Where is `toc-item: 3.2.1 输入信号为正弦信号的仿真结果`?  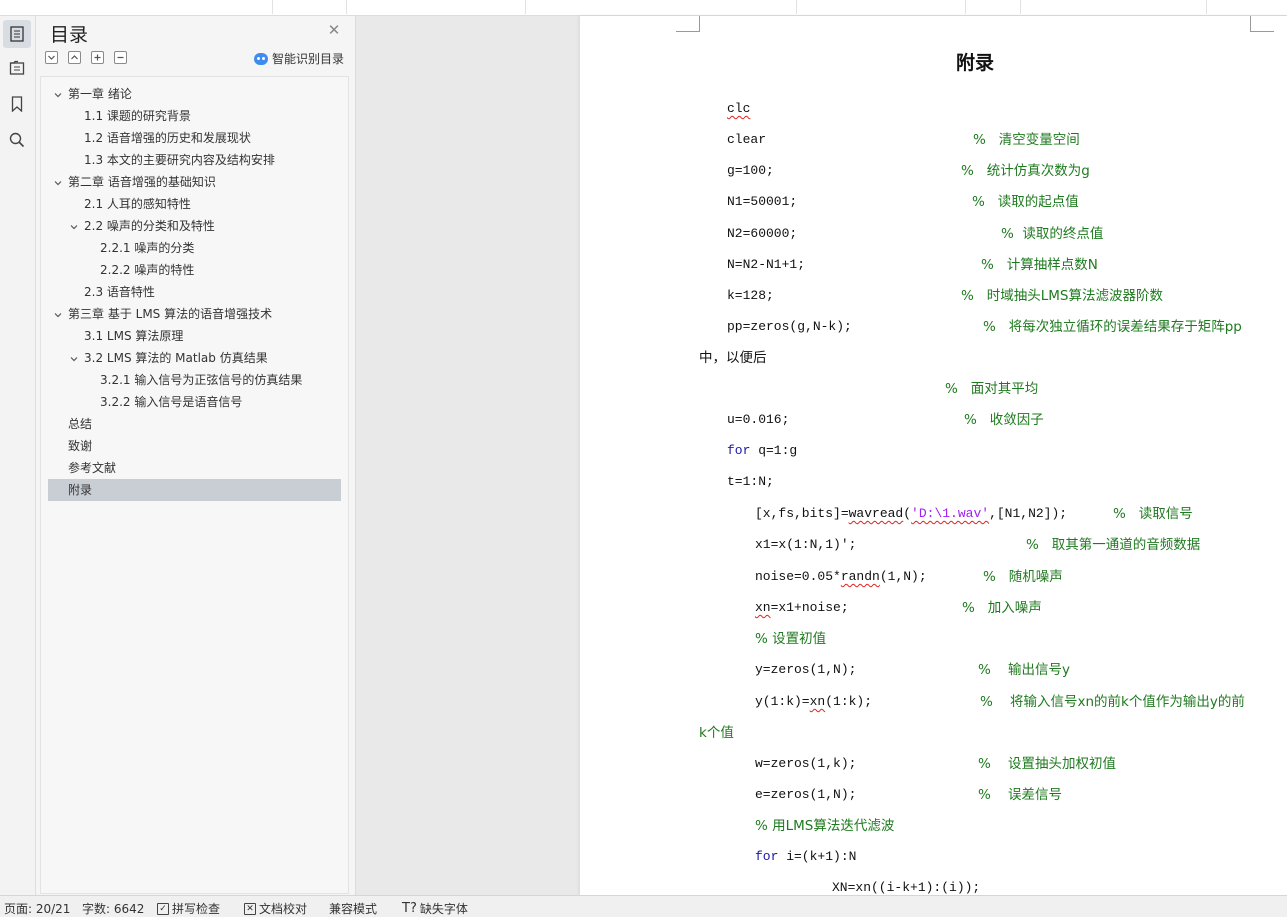
toc-item: 3.2.1 输入信号为正弦信号的仿真结果 is located at coordinates (194, 380).